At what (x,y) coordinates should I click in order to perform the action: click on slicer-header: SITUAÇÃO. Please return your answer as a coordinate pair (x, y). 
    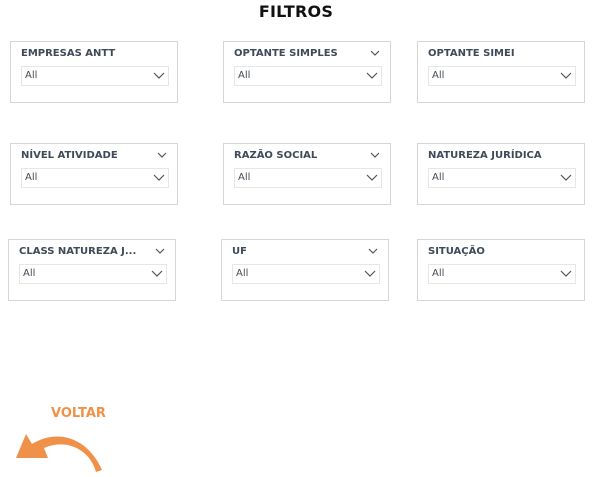
    Looking at the image, I should click on (502, 253).